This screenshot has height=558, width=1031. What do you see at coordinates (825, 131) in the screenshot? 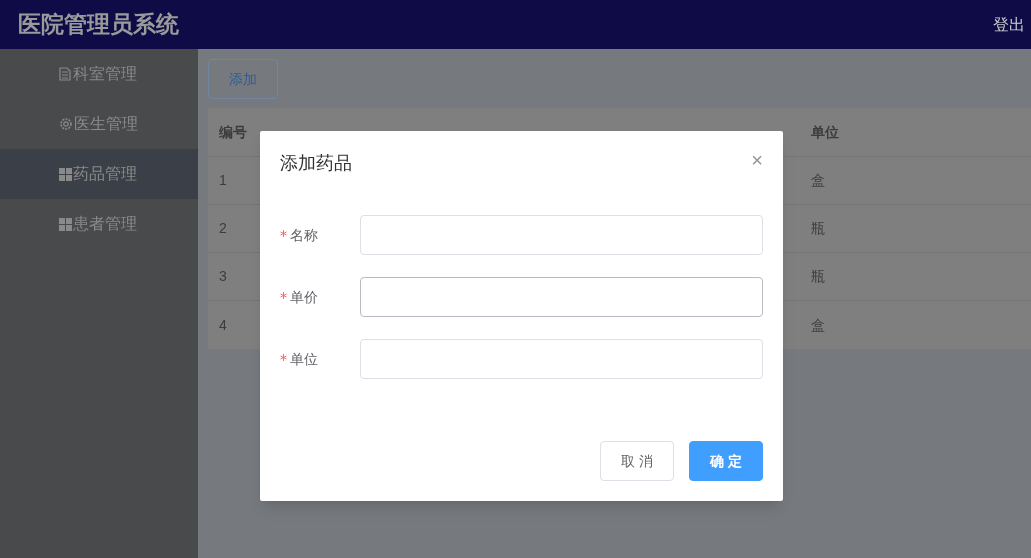
I see `column-header: 单位` at bounding box center [825, 131].